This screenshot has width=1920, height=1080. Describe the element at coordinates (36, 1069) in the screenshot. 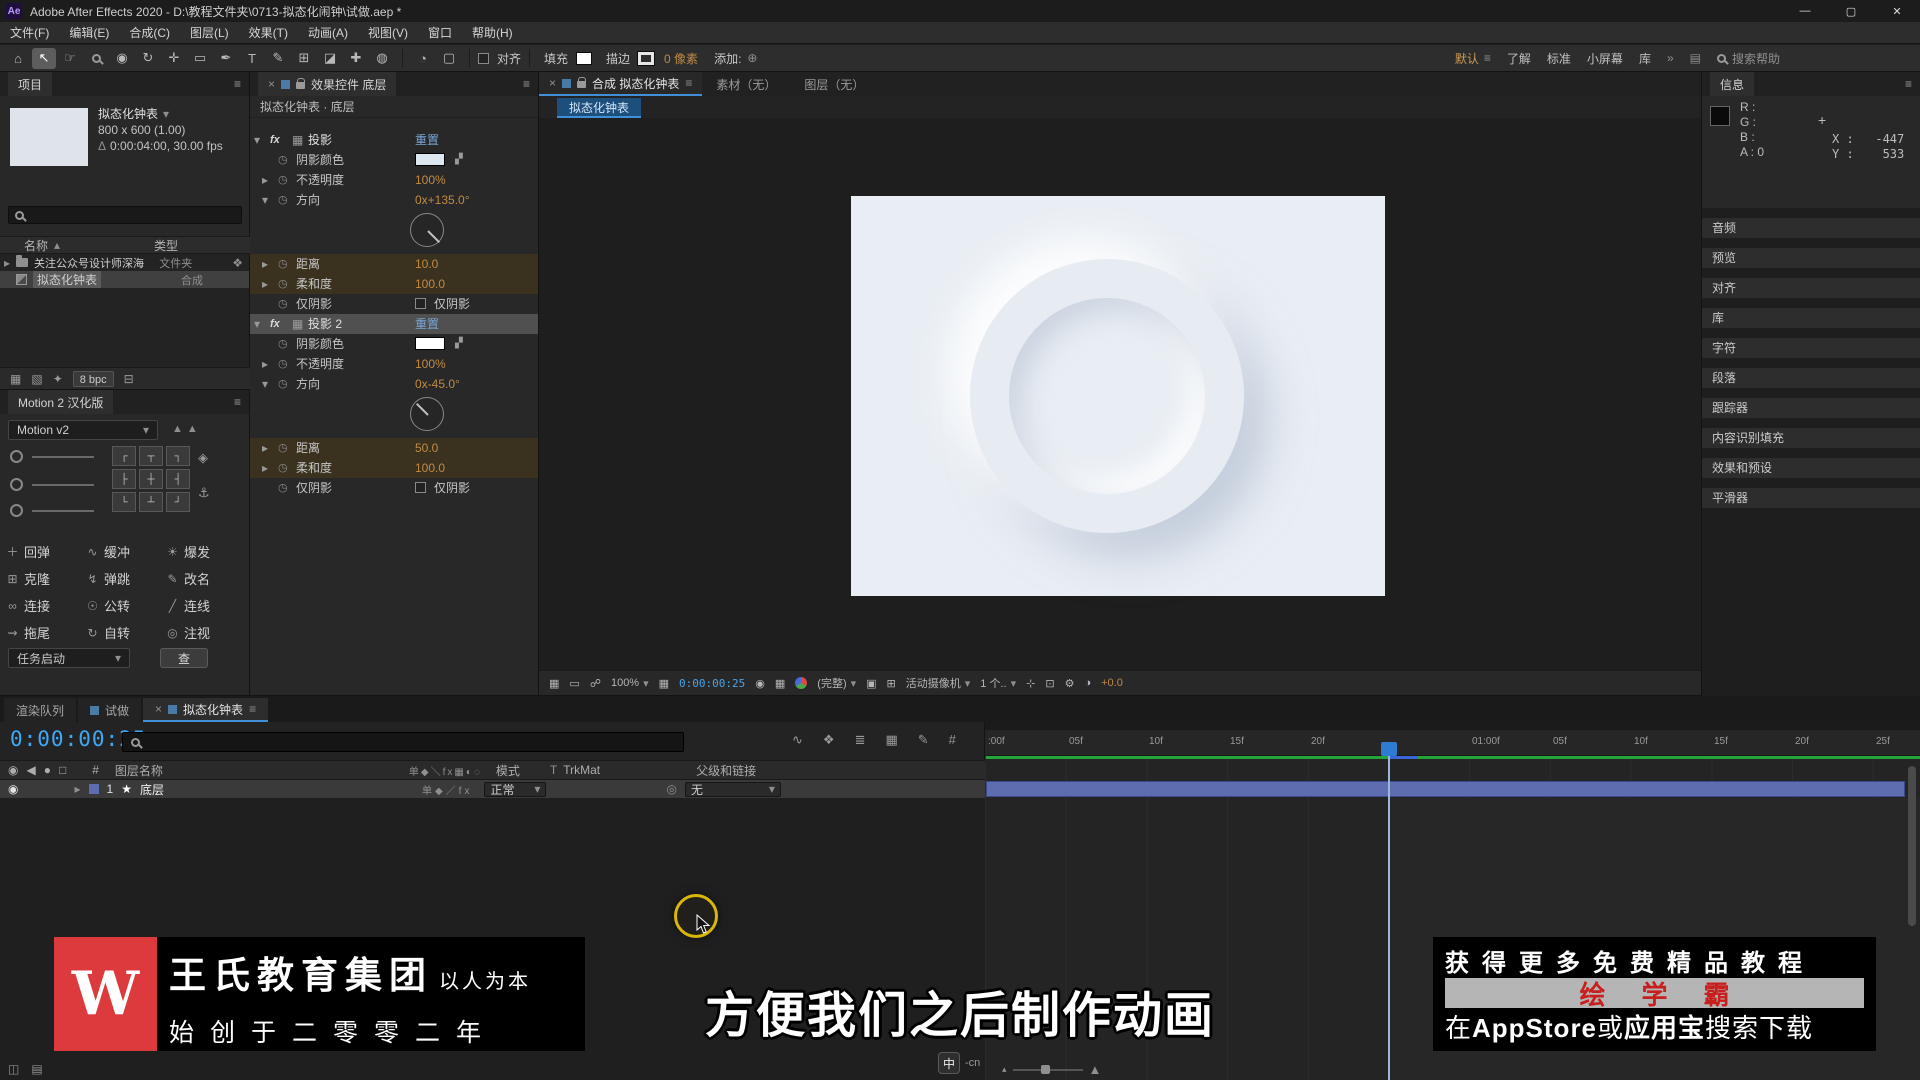

I see `toggle-switches-icon: ▤` at that location.